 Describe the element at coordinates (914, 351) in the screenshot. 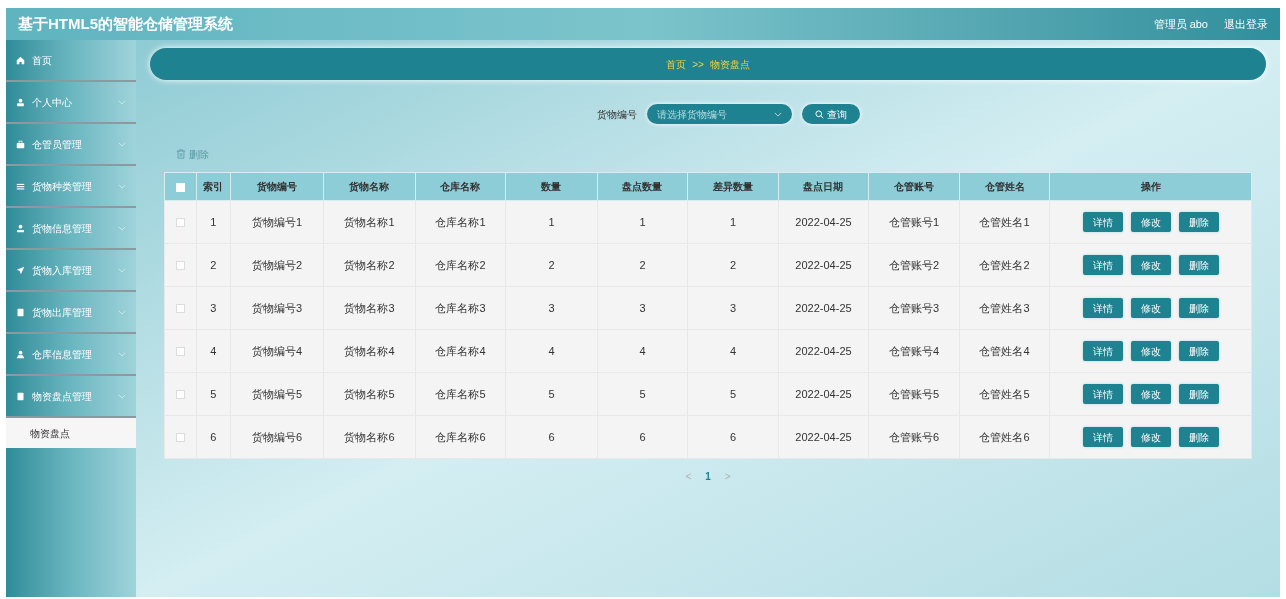

I see `table-cell: 仓管账号4` at that location.